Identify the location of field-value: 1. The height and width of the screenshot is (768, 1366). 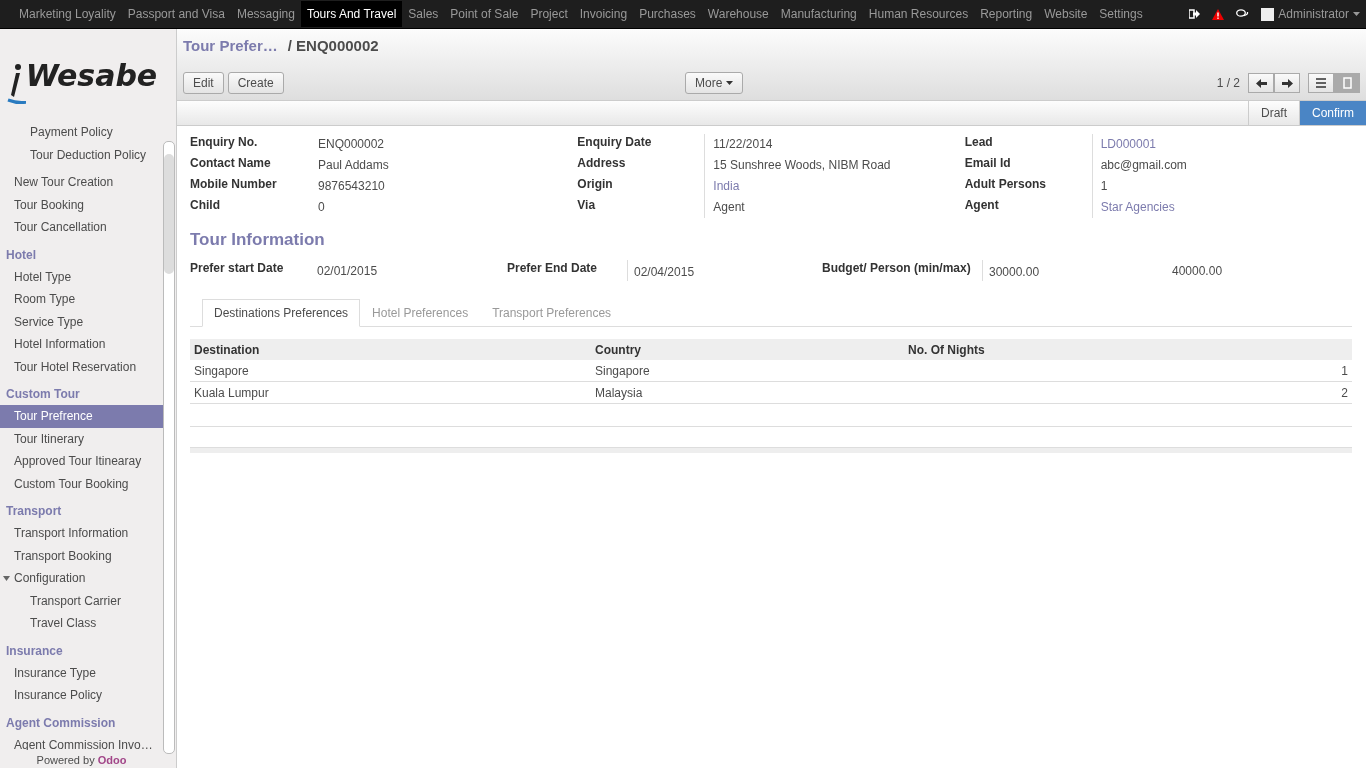
(1221, 186).